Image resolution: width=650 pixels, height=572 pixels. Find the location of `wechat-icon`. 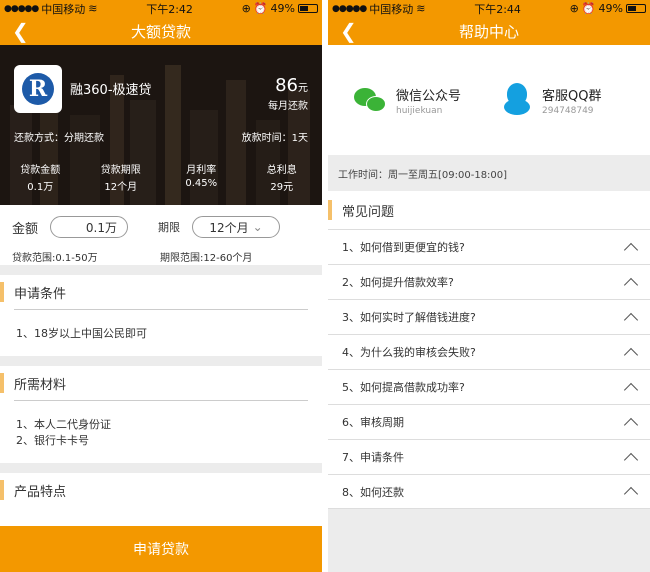

wechat-icon is located at coordinates (371, 100).